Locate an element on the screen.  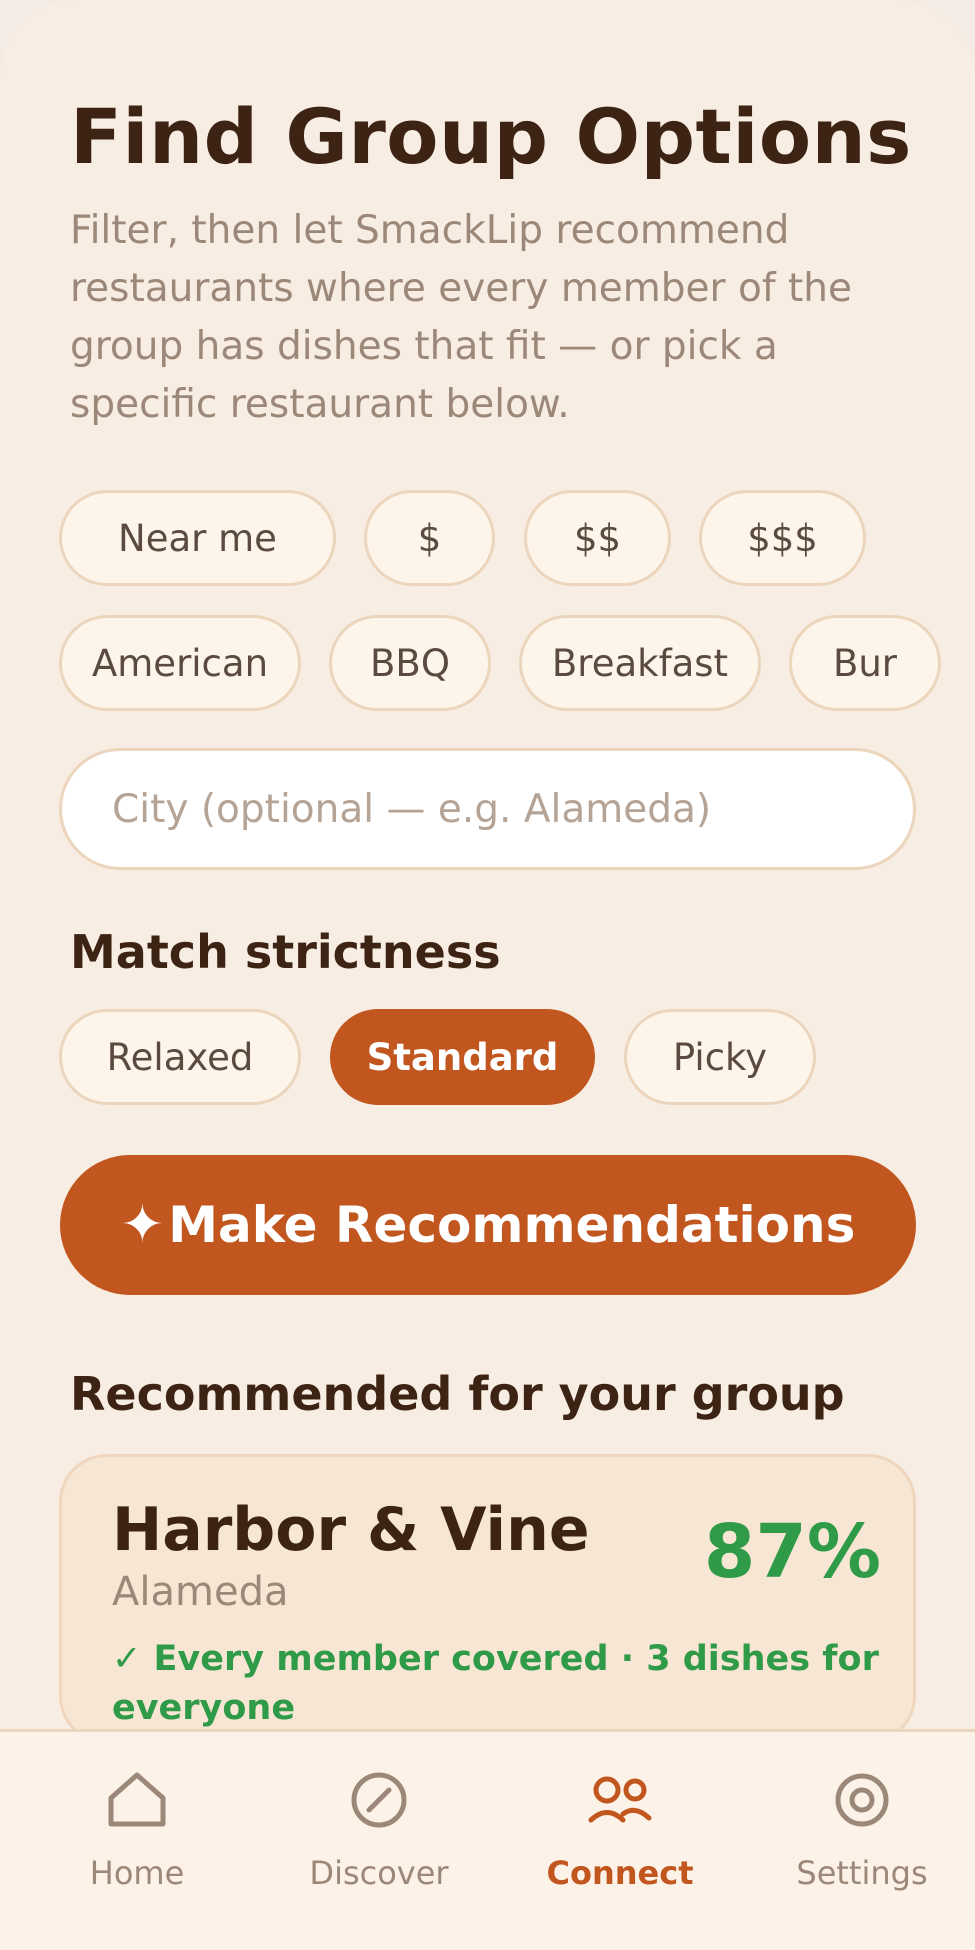
people-icon is located at coordinates (620, 1799).